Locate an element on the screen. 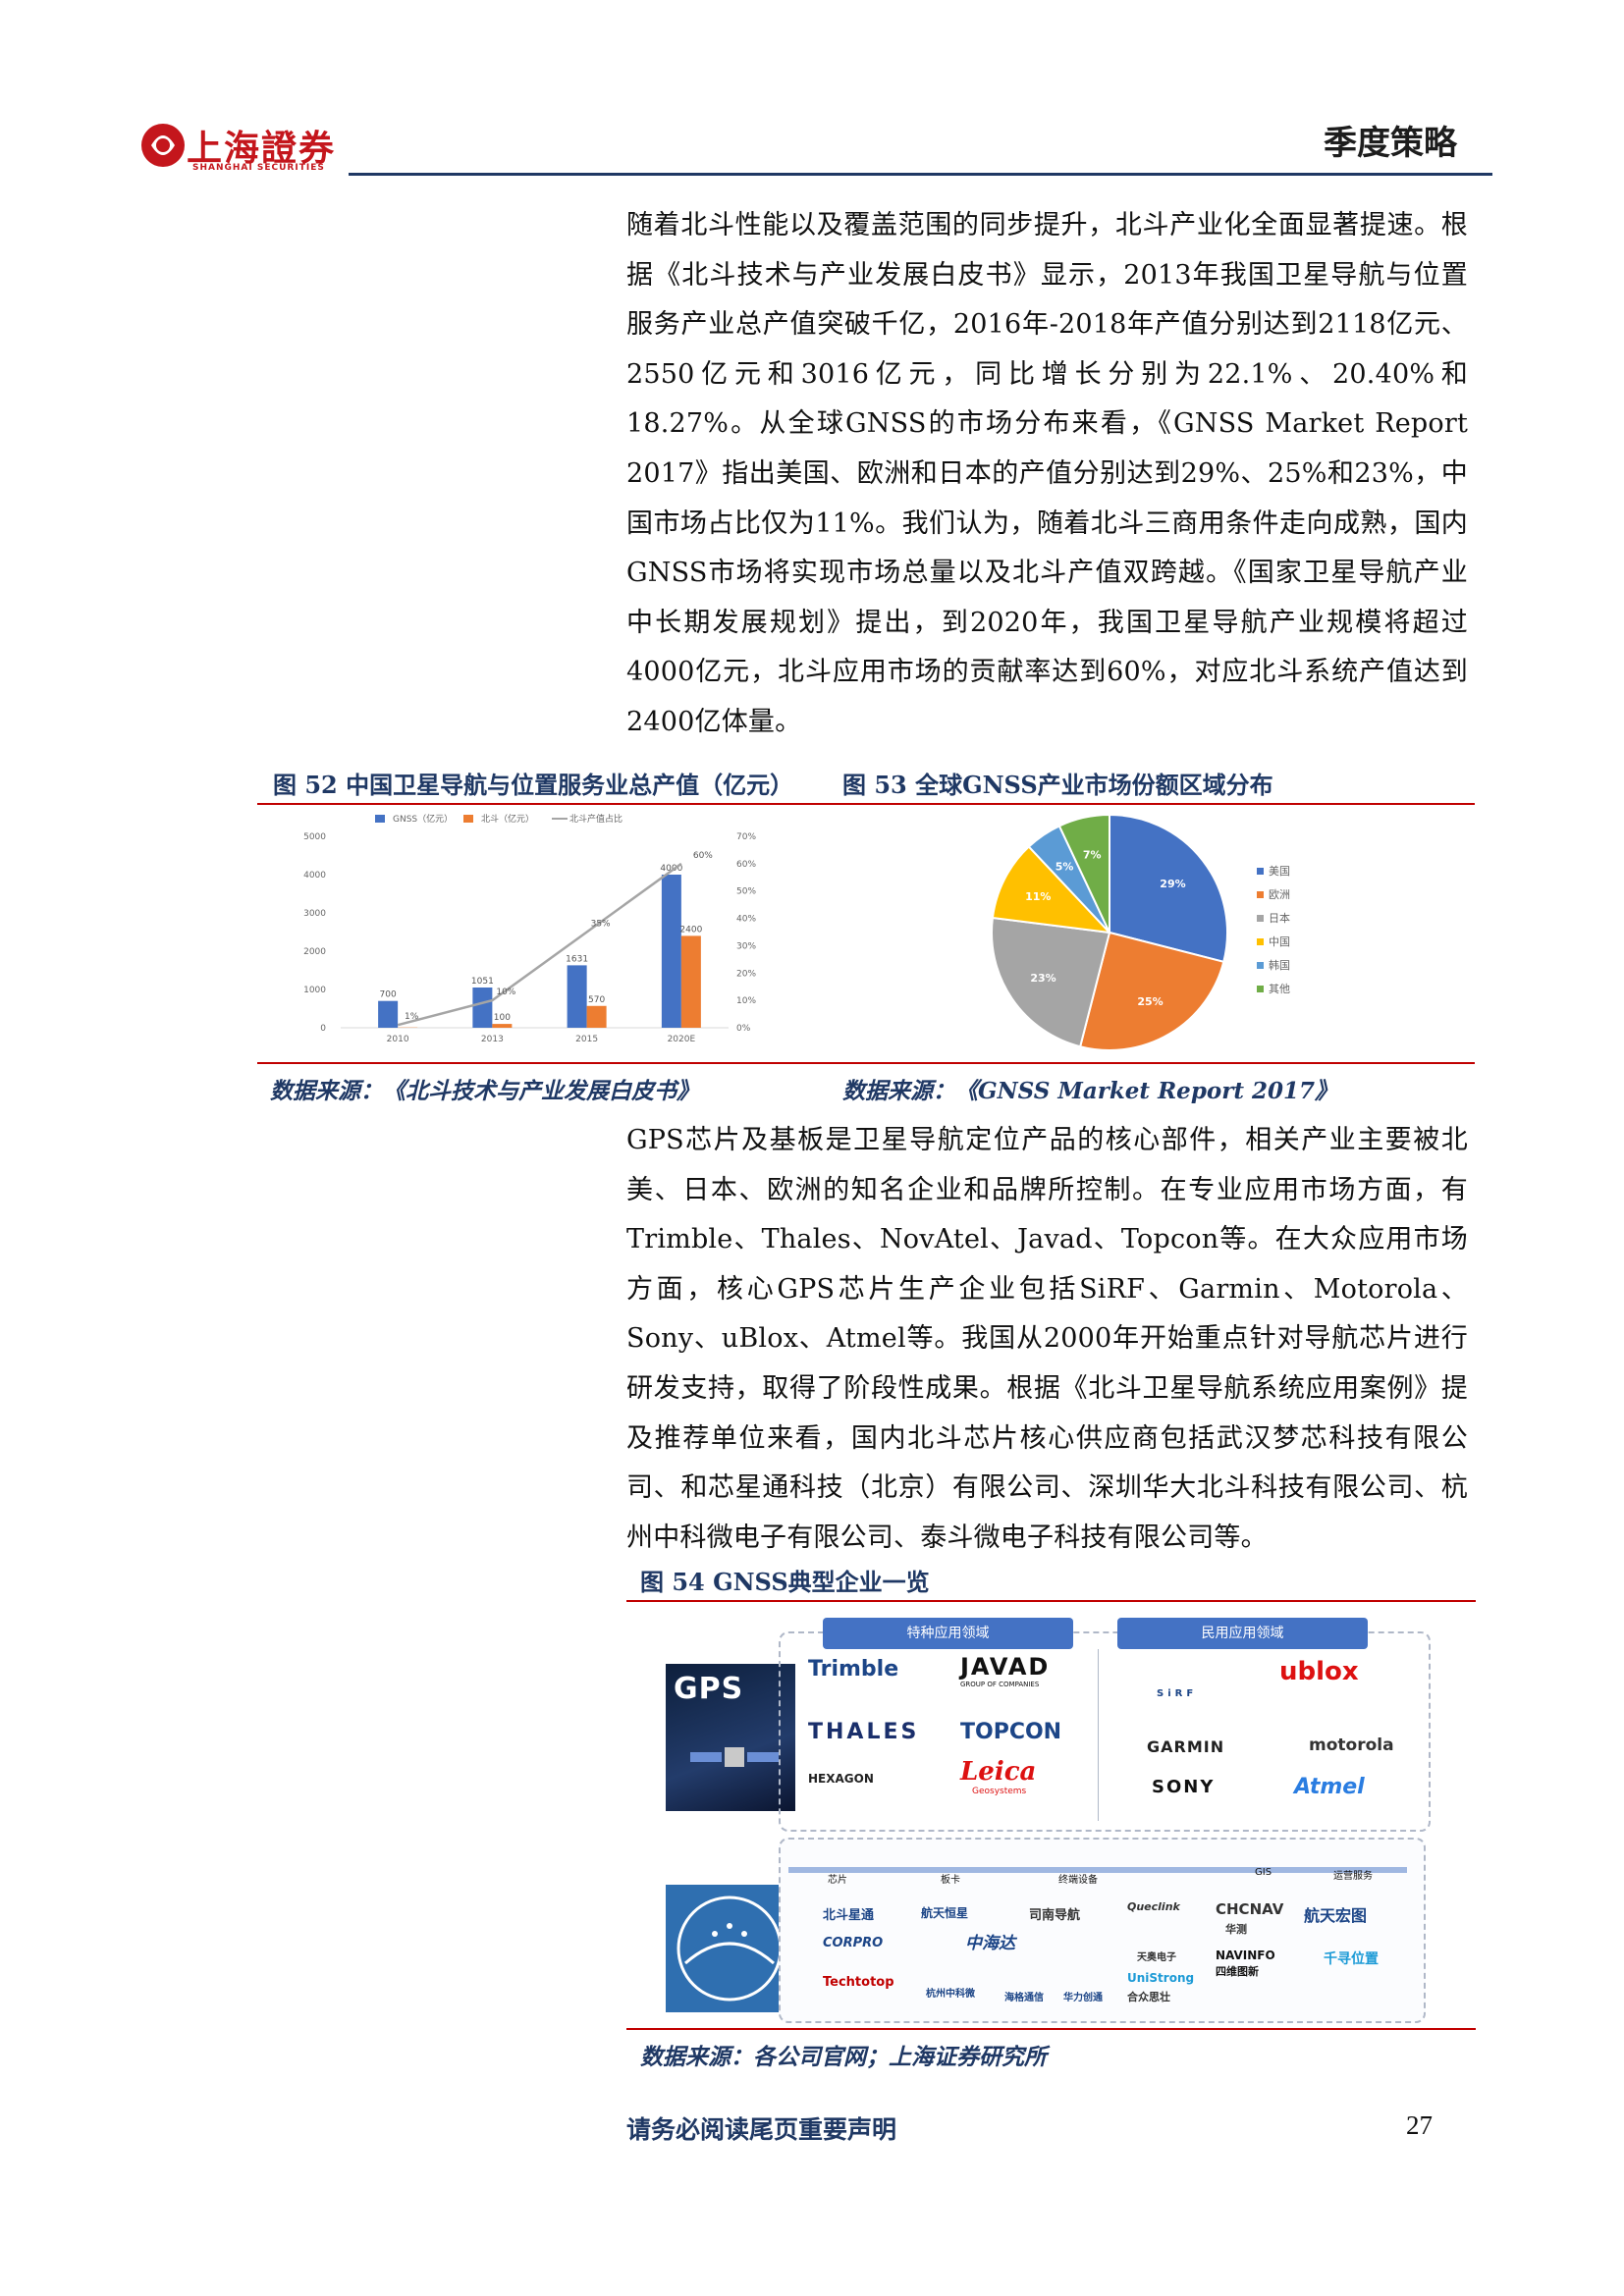 The width and height of the screenshot is (1624, 2296). brand-motorola: motorola is located at coordinates (1351, 1745).